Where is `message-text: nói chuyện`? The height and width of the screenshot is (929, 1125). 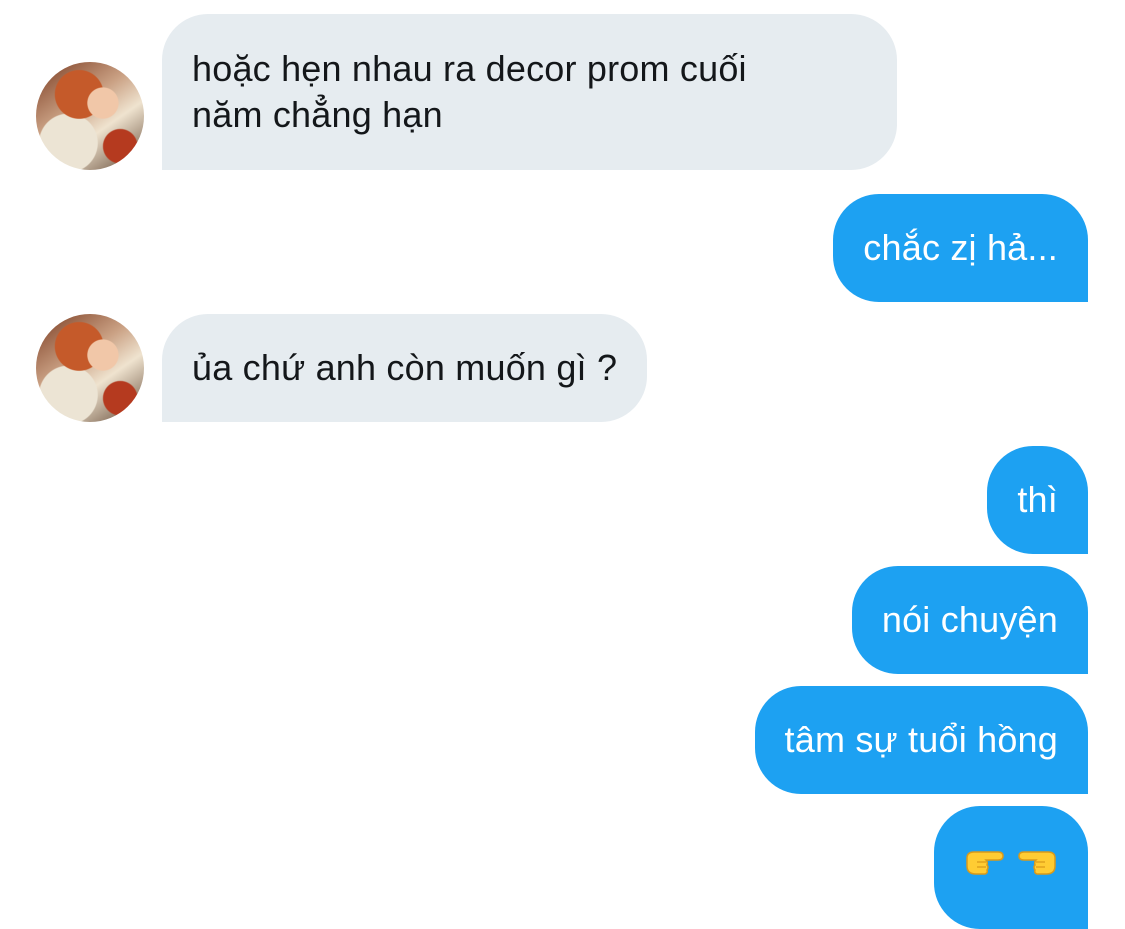 message-text: nói chuyện is located at coordinates (969, 619).